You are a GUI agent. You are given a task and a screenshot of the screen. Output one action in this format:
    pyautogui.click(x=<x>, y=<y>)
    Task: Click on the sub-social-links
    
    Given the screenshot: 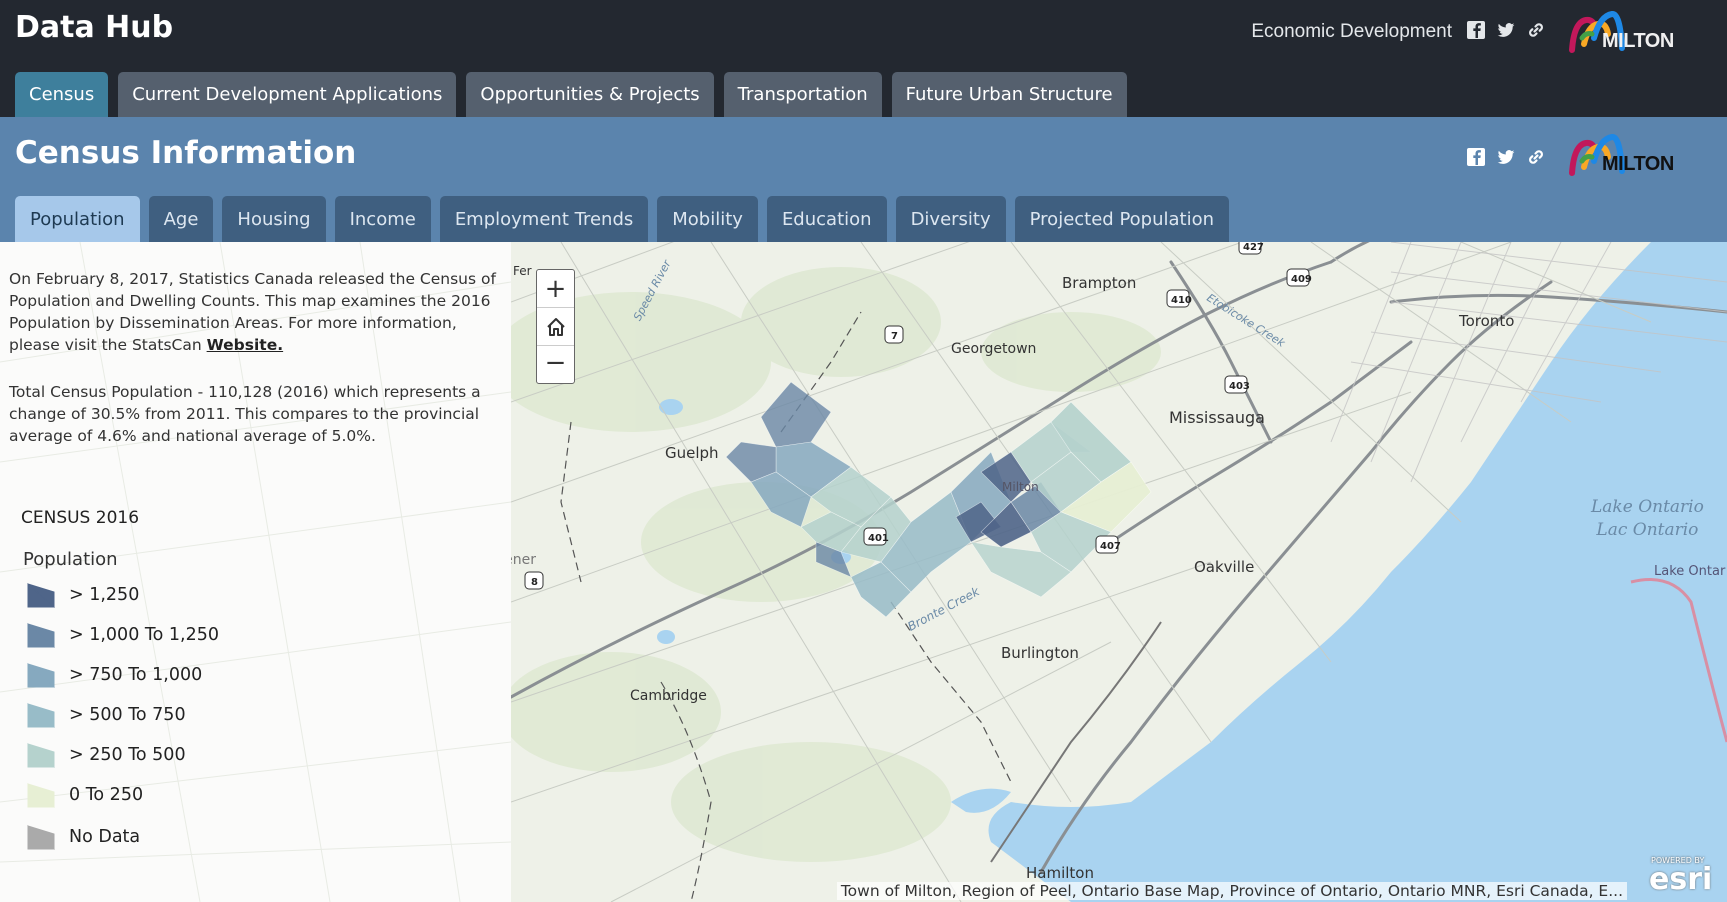 What is the action you would take?
    pyautogui.click(x=1506, y=157)
    